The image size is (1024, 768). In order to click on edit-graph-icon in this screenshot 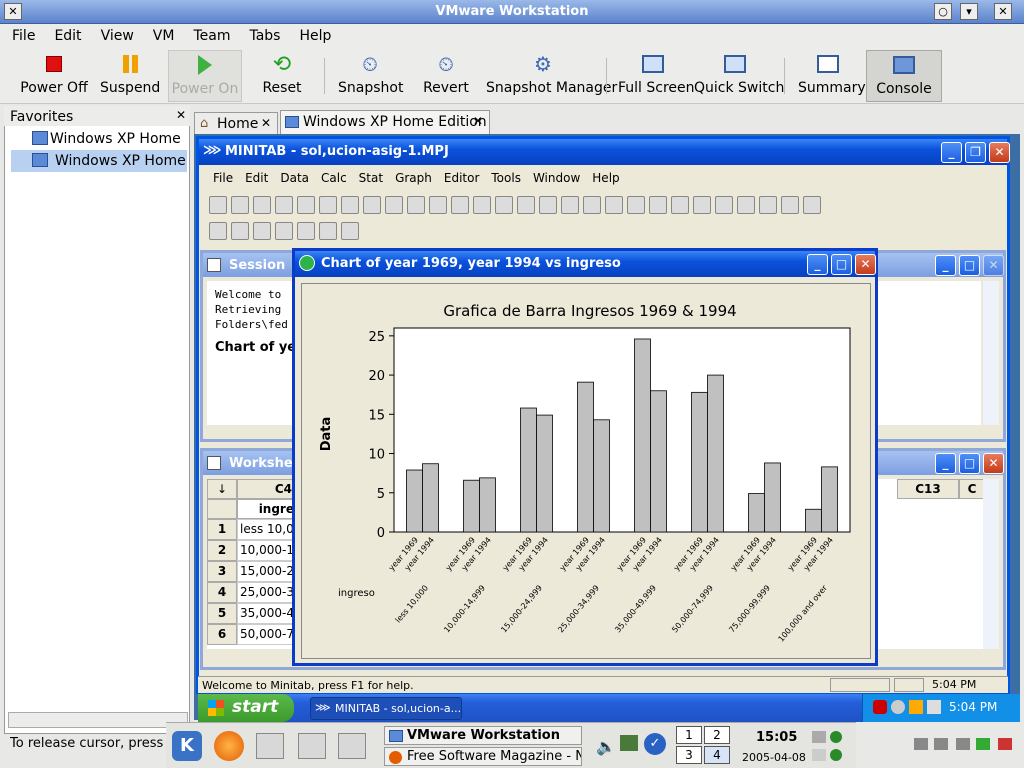, I will do `click(328, 231)`.